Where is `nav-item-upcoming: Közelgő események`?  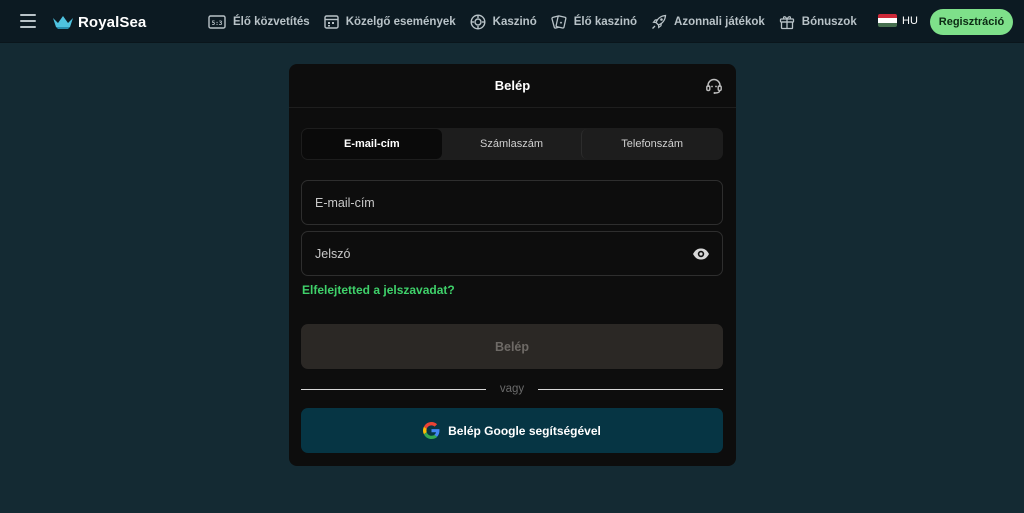
nav-item-upcoming: Közelgő események is located at coordinates (390, 21).